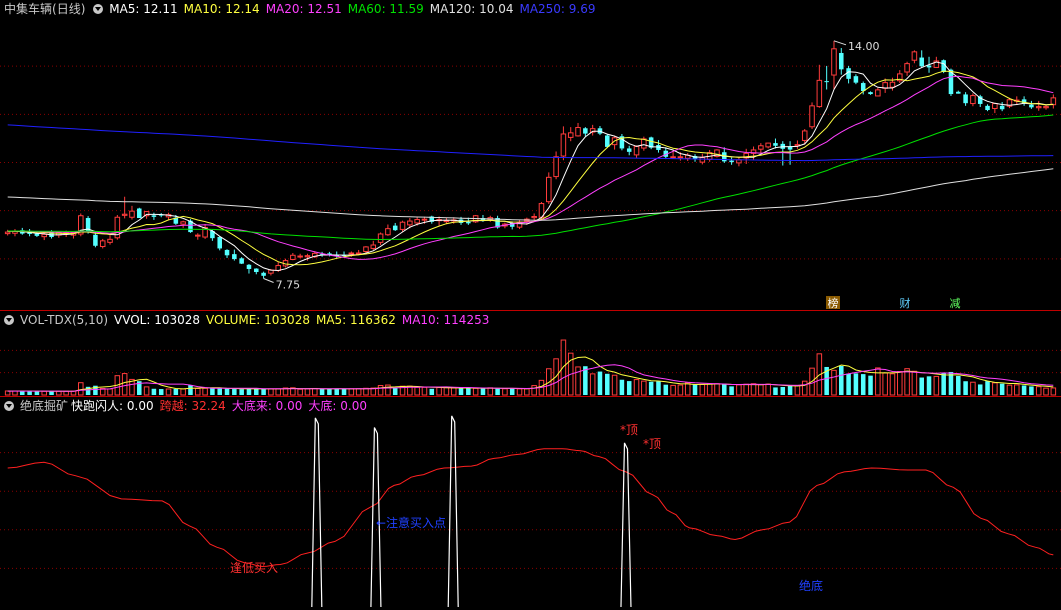 This screenshot has height=610, width=1061. Describe the element at coordinates (254, 568) in the screenshot. I see `indicator-annotation: 逢低买入` at that location.